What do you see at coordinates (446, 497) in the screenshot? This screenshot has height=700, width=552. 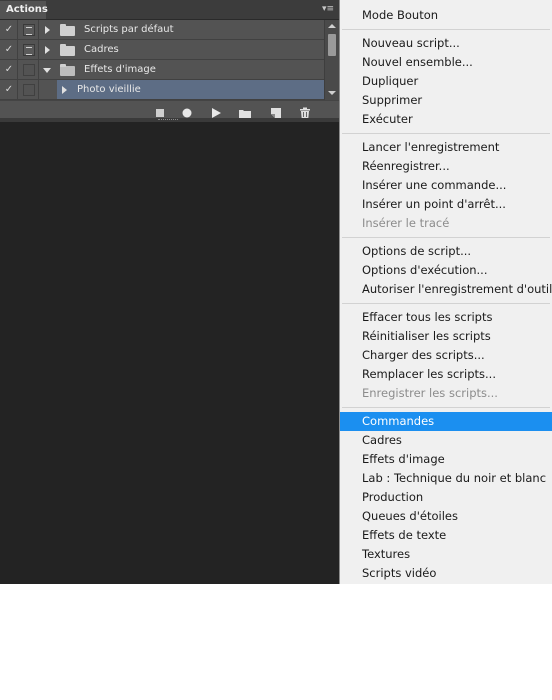 I see `menu-item-production: Production` at bounding box center [446, 497].